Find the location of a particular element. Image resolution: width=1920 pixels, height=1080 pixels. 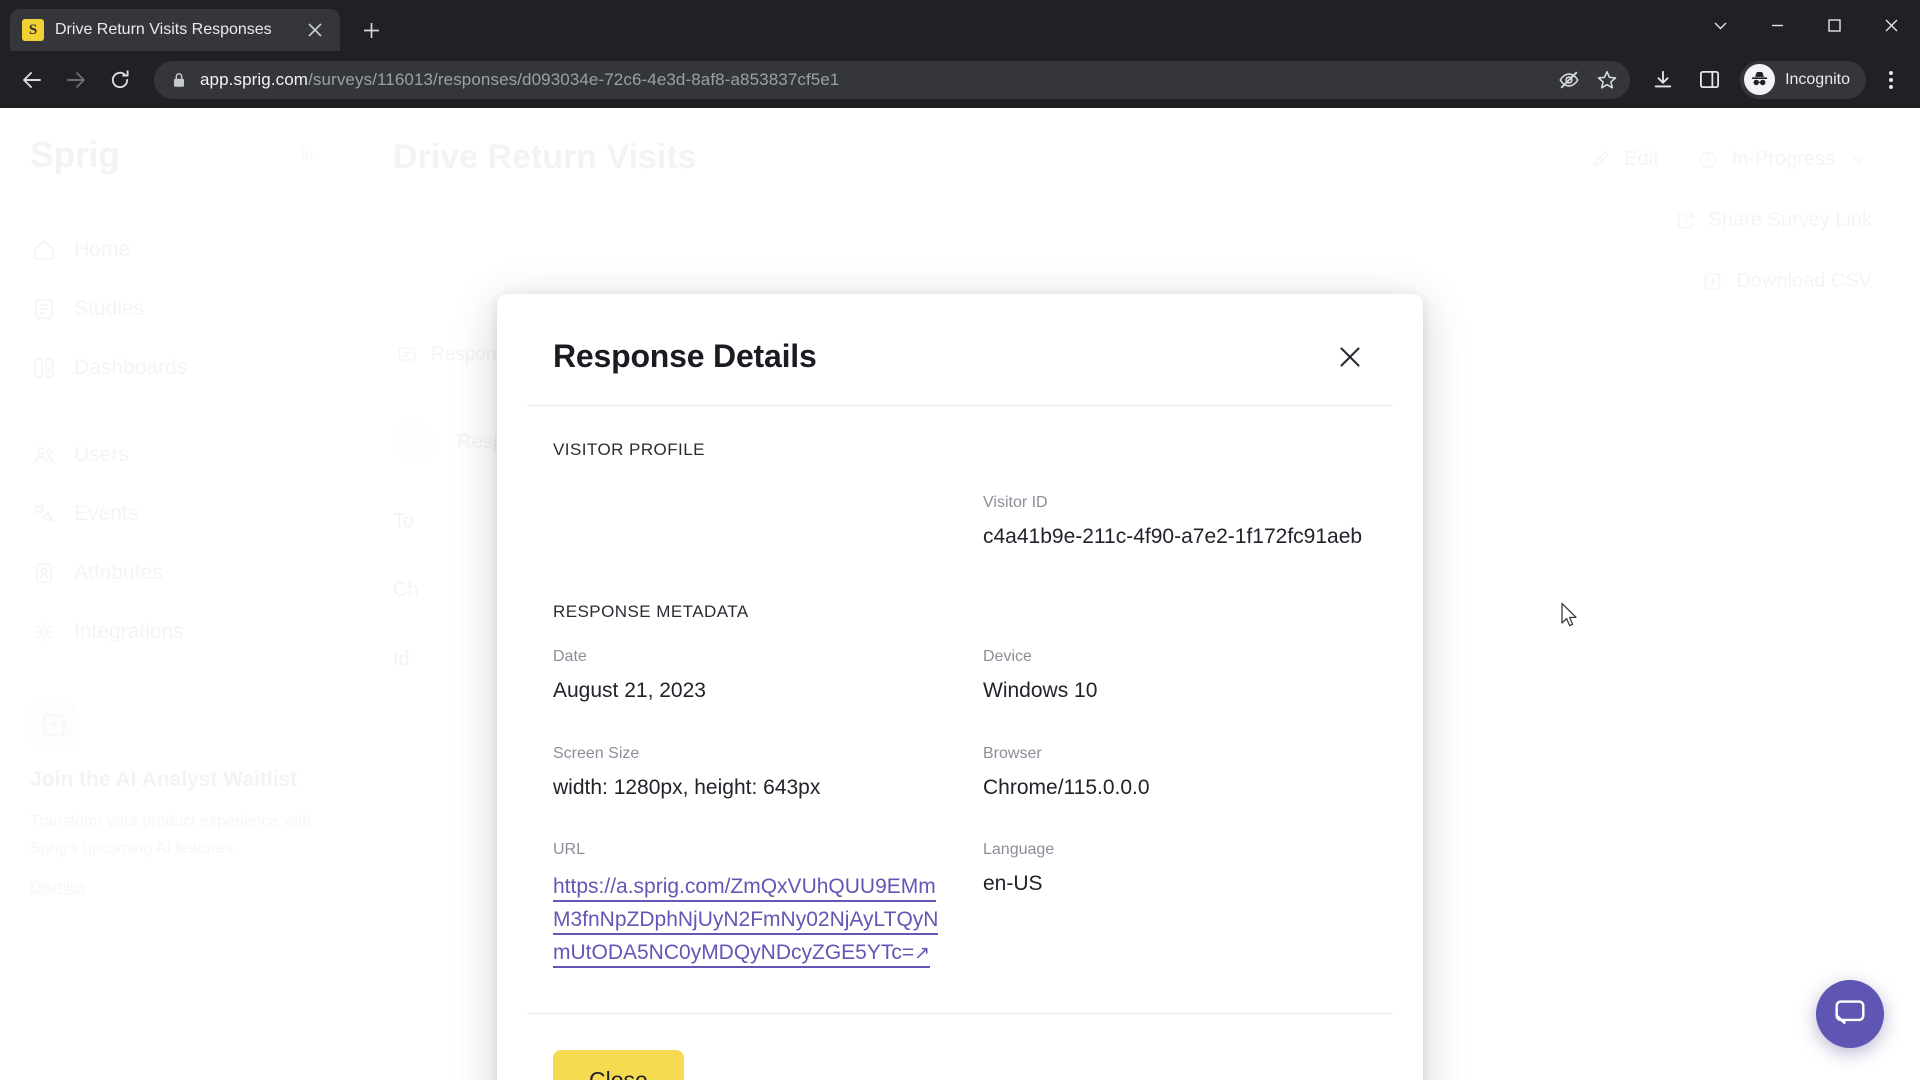

field-label: Device is located at coordinates (1007, 657).